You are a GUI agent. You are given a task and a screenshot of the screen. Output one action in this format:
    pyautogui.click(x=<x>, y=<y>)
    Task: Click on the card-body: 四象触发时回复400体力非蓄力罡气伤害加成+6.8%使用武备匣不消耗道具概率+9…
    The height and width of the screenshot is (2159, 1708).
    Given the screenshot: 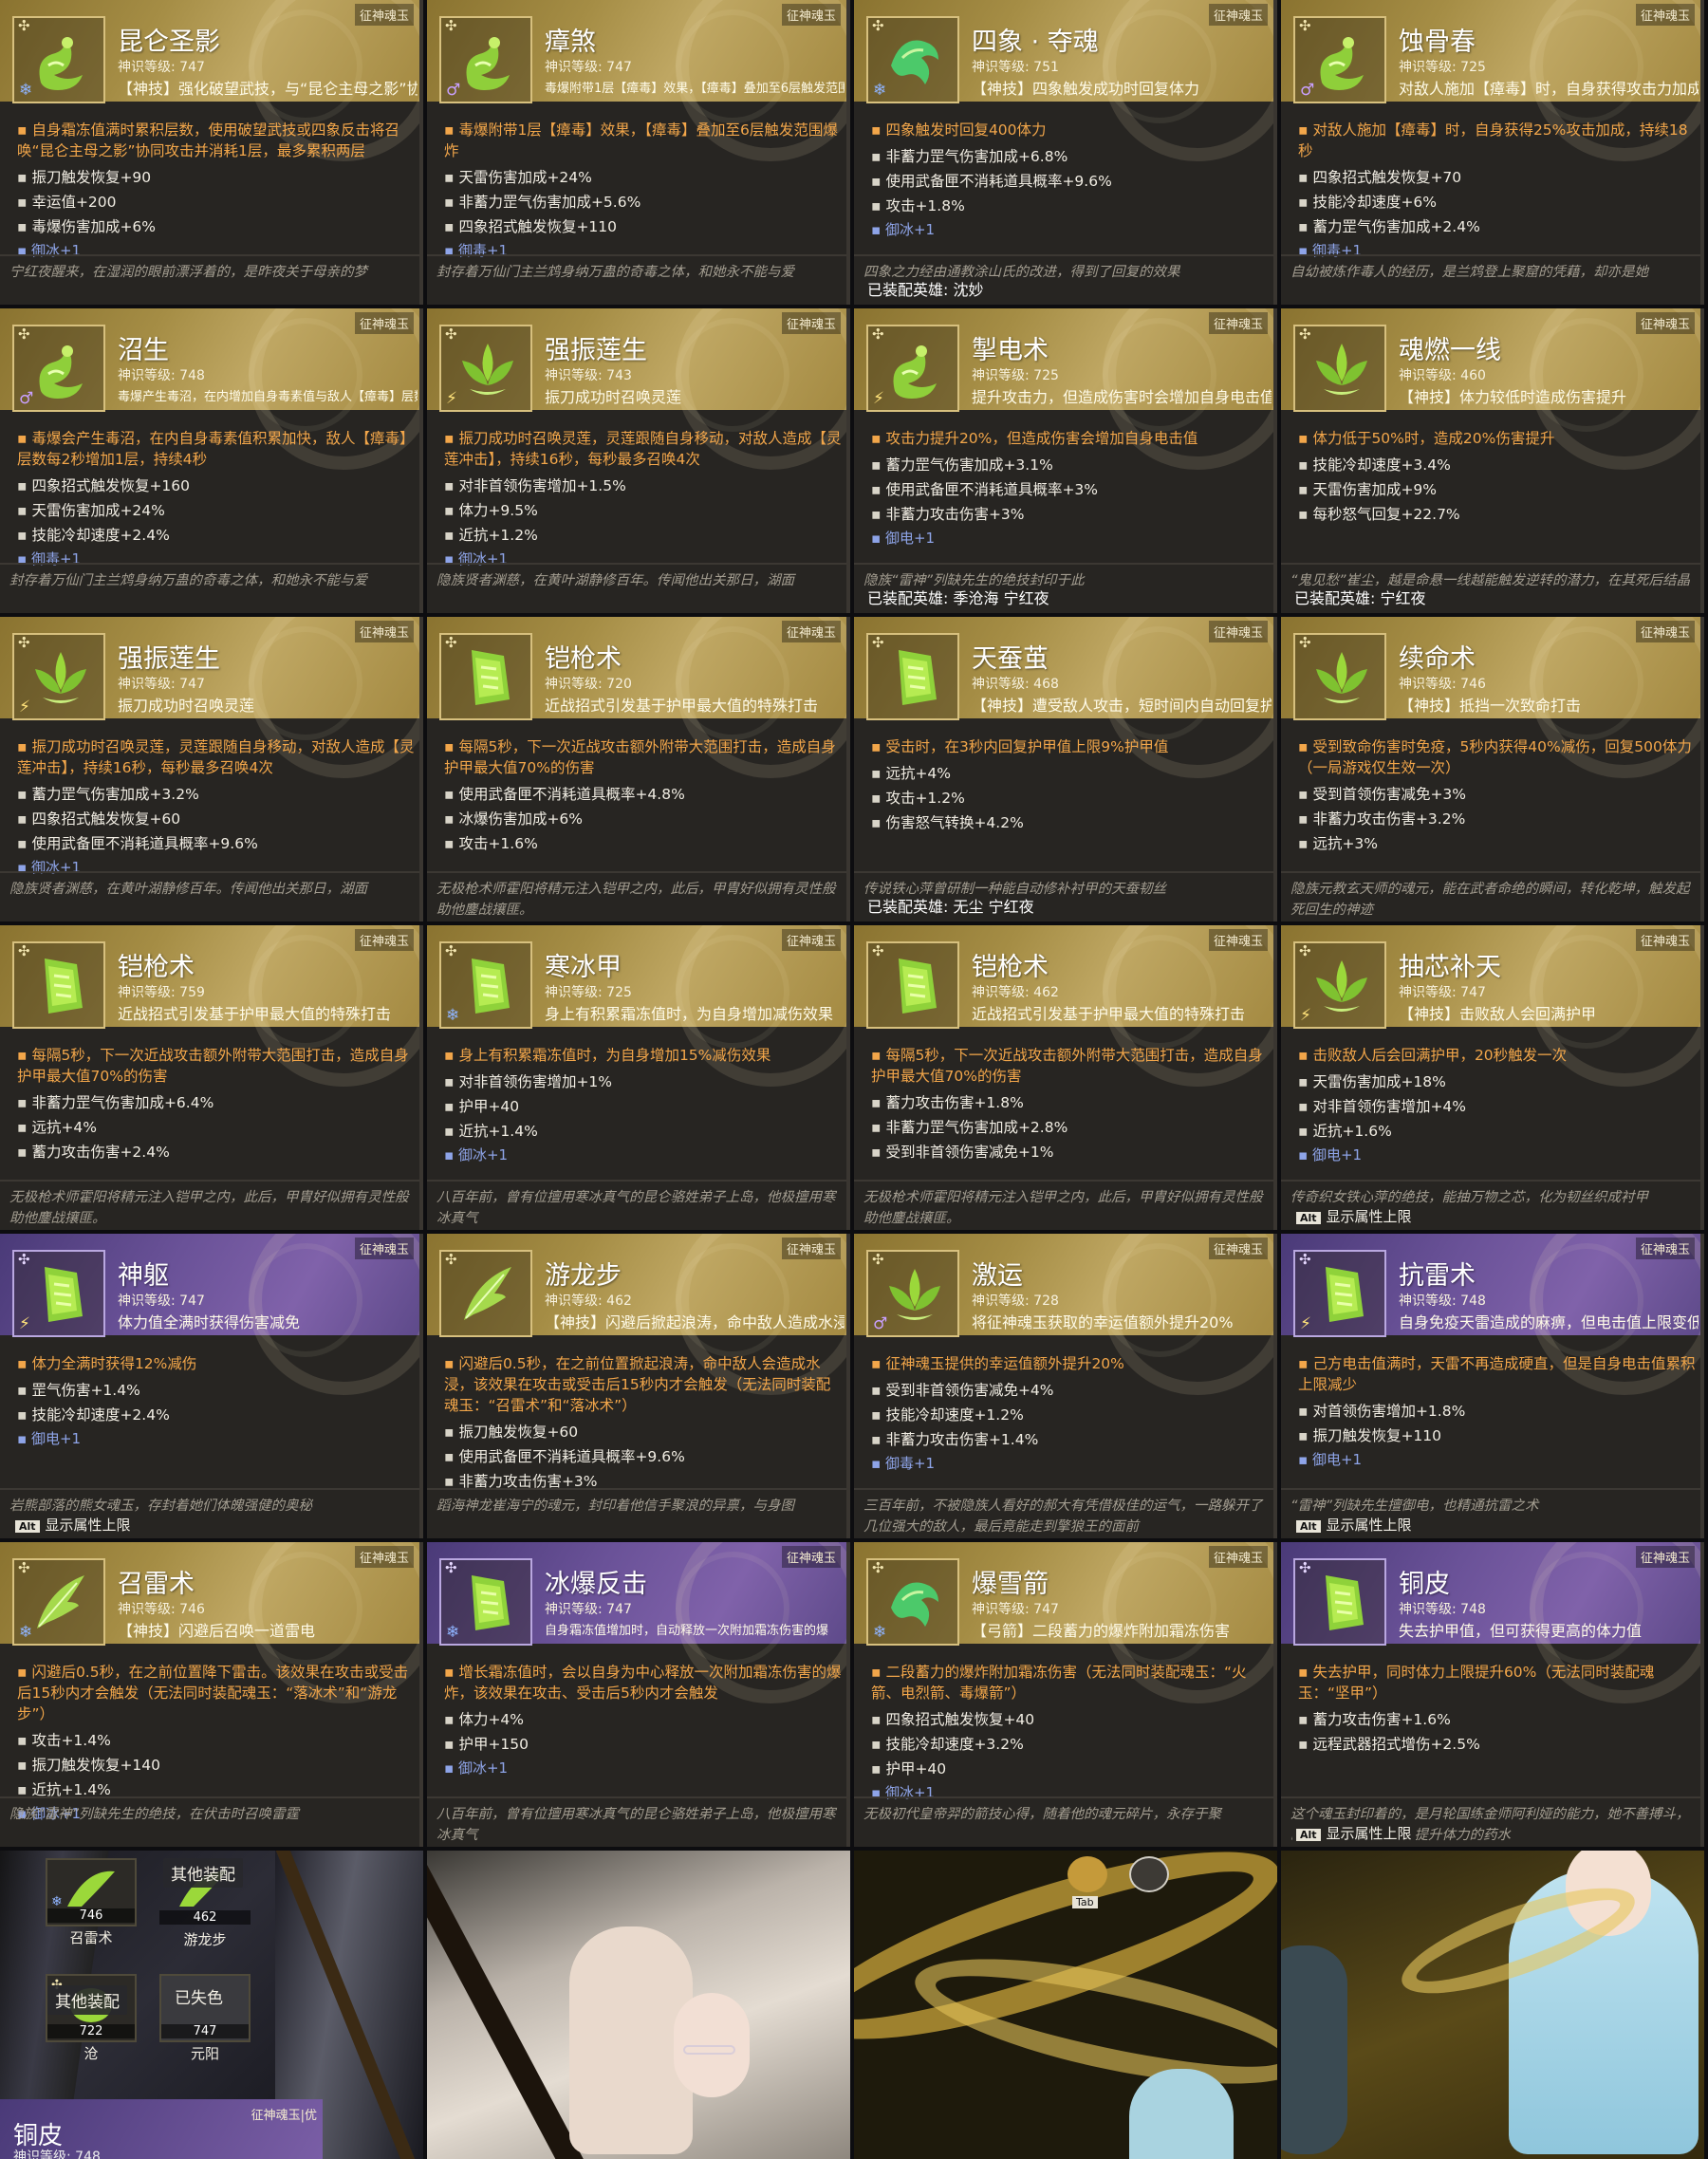 What is the action you would take?
    pyautogui.click(x=1071, y=180)
    